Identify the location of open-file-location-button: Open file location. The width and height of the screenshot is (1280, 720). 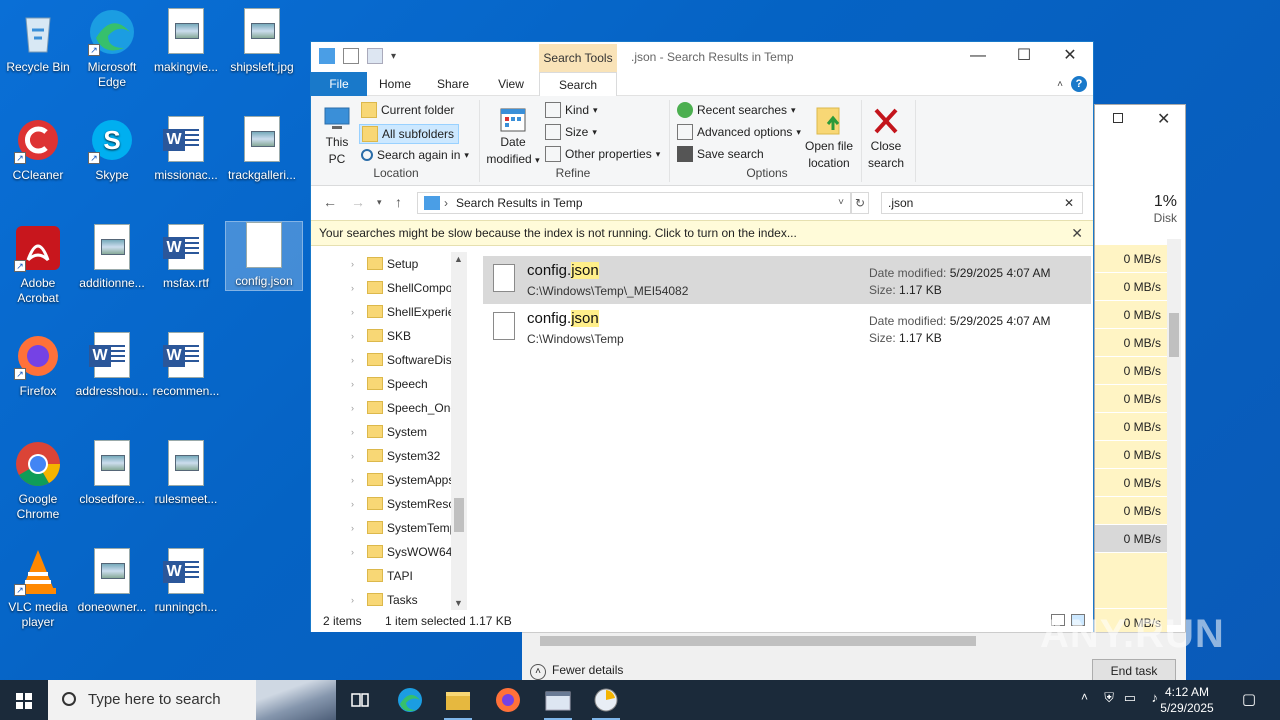
(829, 138).